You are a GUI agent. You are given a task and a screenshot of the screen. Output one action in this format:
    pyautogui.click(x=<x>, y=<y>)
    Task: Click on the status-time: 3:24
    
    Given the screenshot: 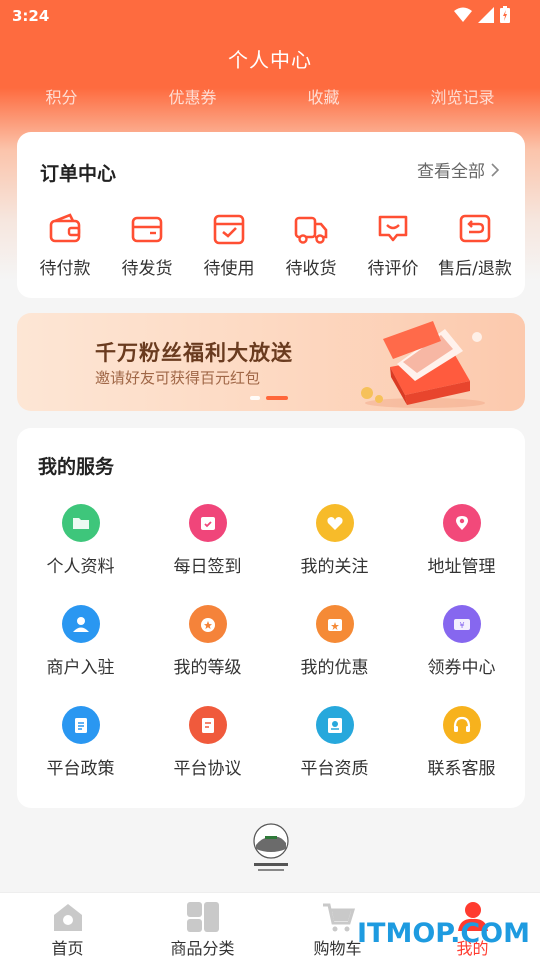 What is the action you would take?
    pyautogui.click(x=31, y=16)
    